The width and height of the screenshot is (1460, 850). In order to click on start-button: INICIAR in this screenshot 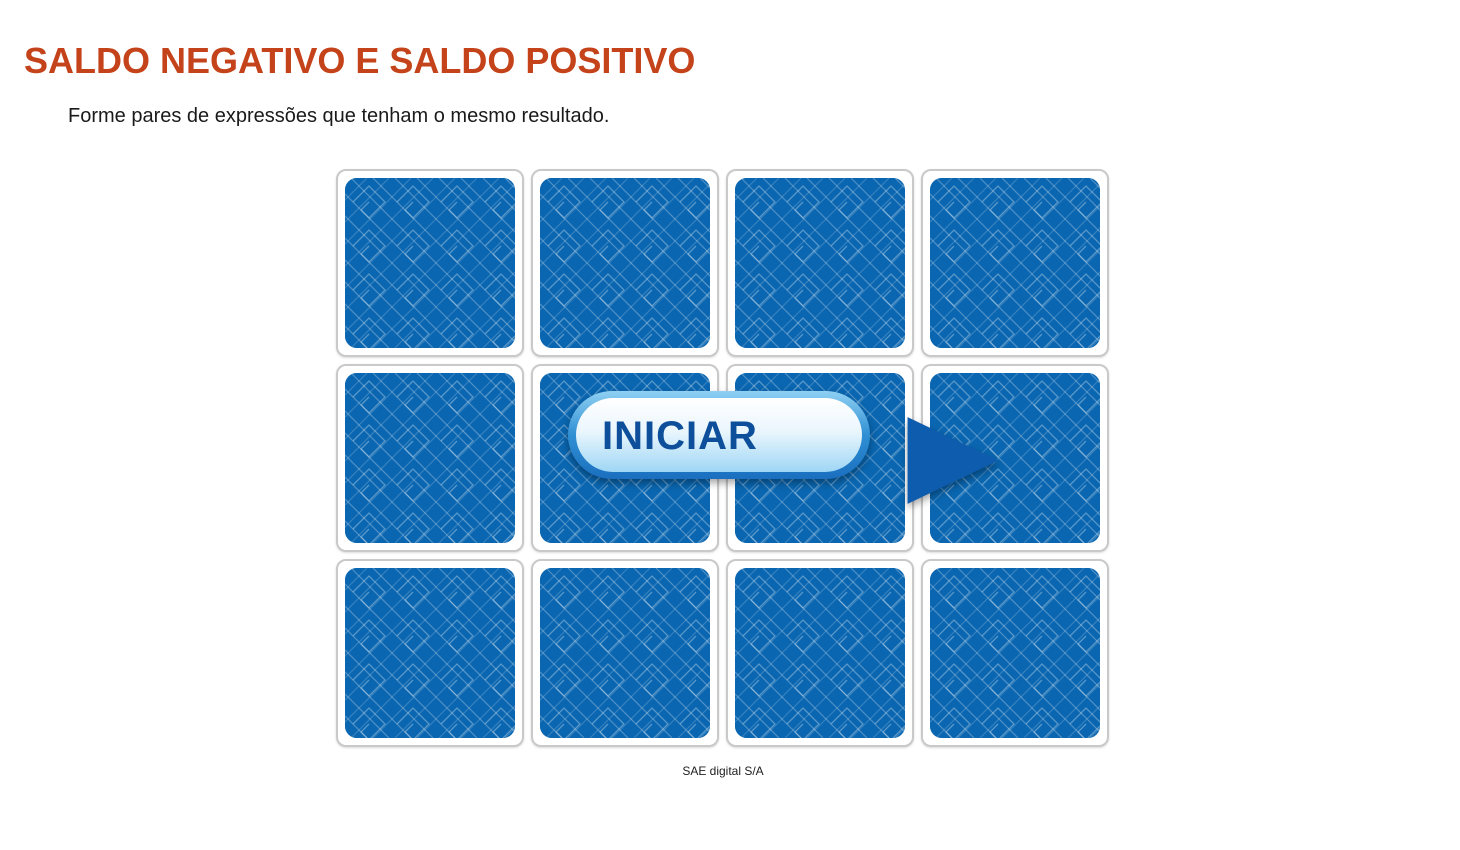, I will do `click(782, 446)`.